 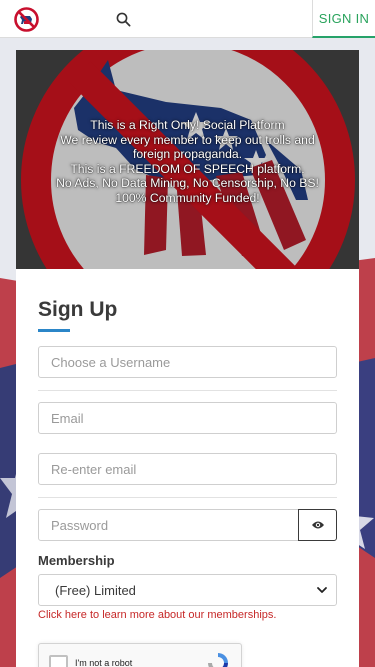 What do you see at coordinates (343, 19) in the screenshot?
I see `sign-in-button: SIGN IN` at bounding box center [343, 19].